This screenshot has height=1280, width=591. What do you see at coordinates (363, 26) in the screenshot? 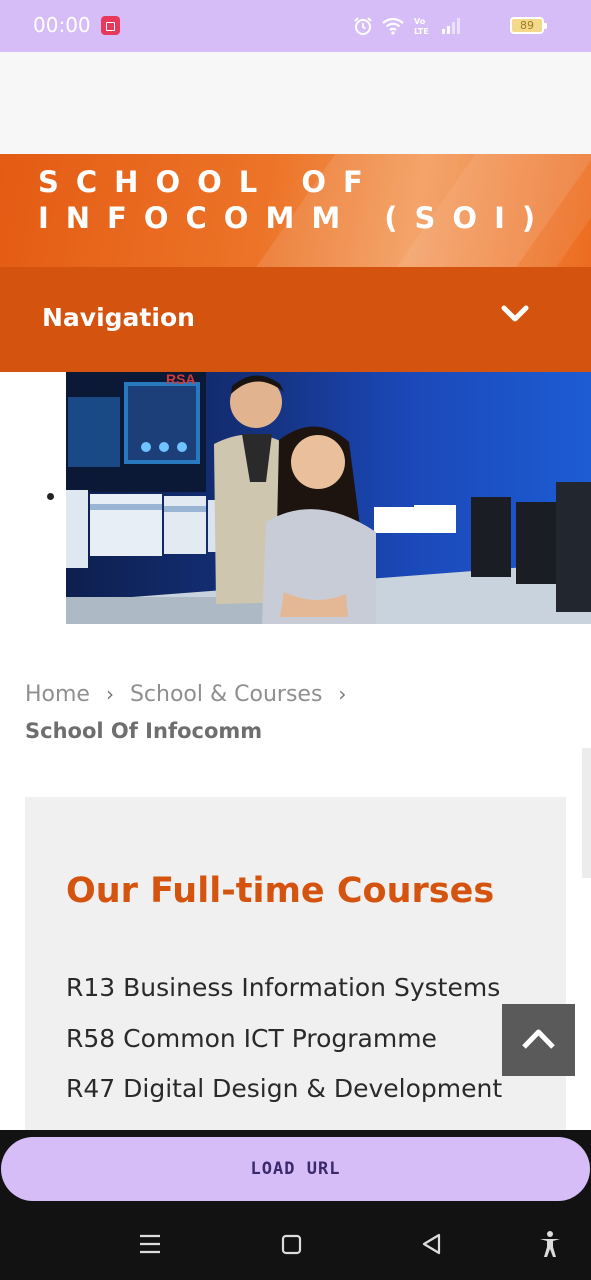
I see `alarm-icon` at bounding box center [363, 26].